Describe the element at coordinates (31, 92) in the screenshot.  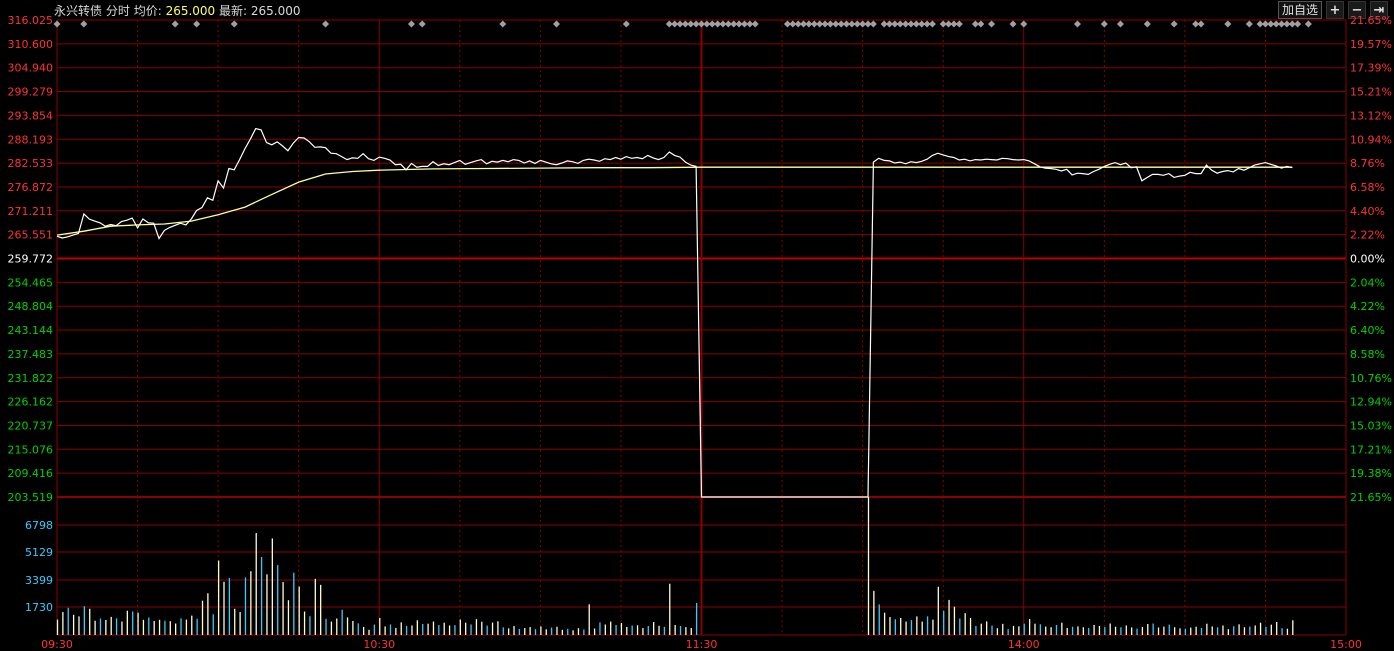
I see `price-tick-label: 299.279` at that location.